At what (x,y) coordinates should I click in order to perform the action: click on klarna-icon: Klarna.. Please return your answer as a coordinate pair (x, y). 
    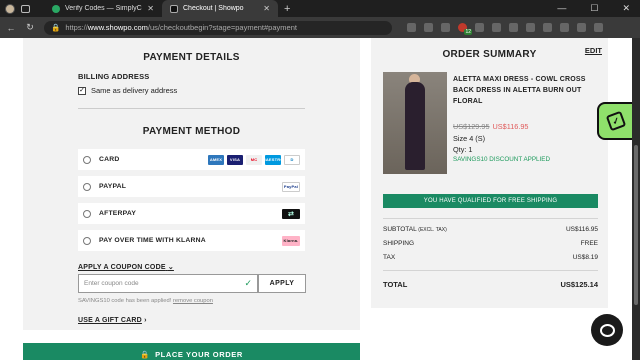
    Looking at the image, I should click on (291, 240).